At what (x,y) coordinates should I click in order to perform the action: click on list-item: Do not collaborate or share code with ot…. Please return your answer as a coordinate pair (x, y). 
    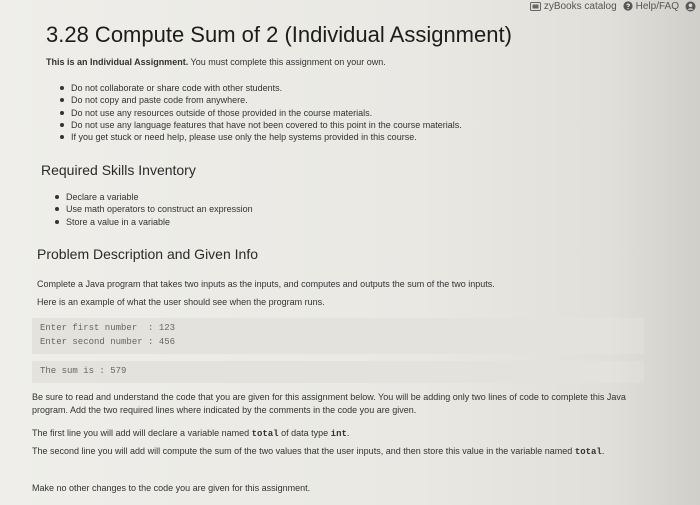
    Looking at the image, I should click on (260, 88).